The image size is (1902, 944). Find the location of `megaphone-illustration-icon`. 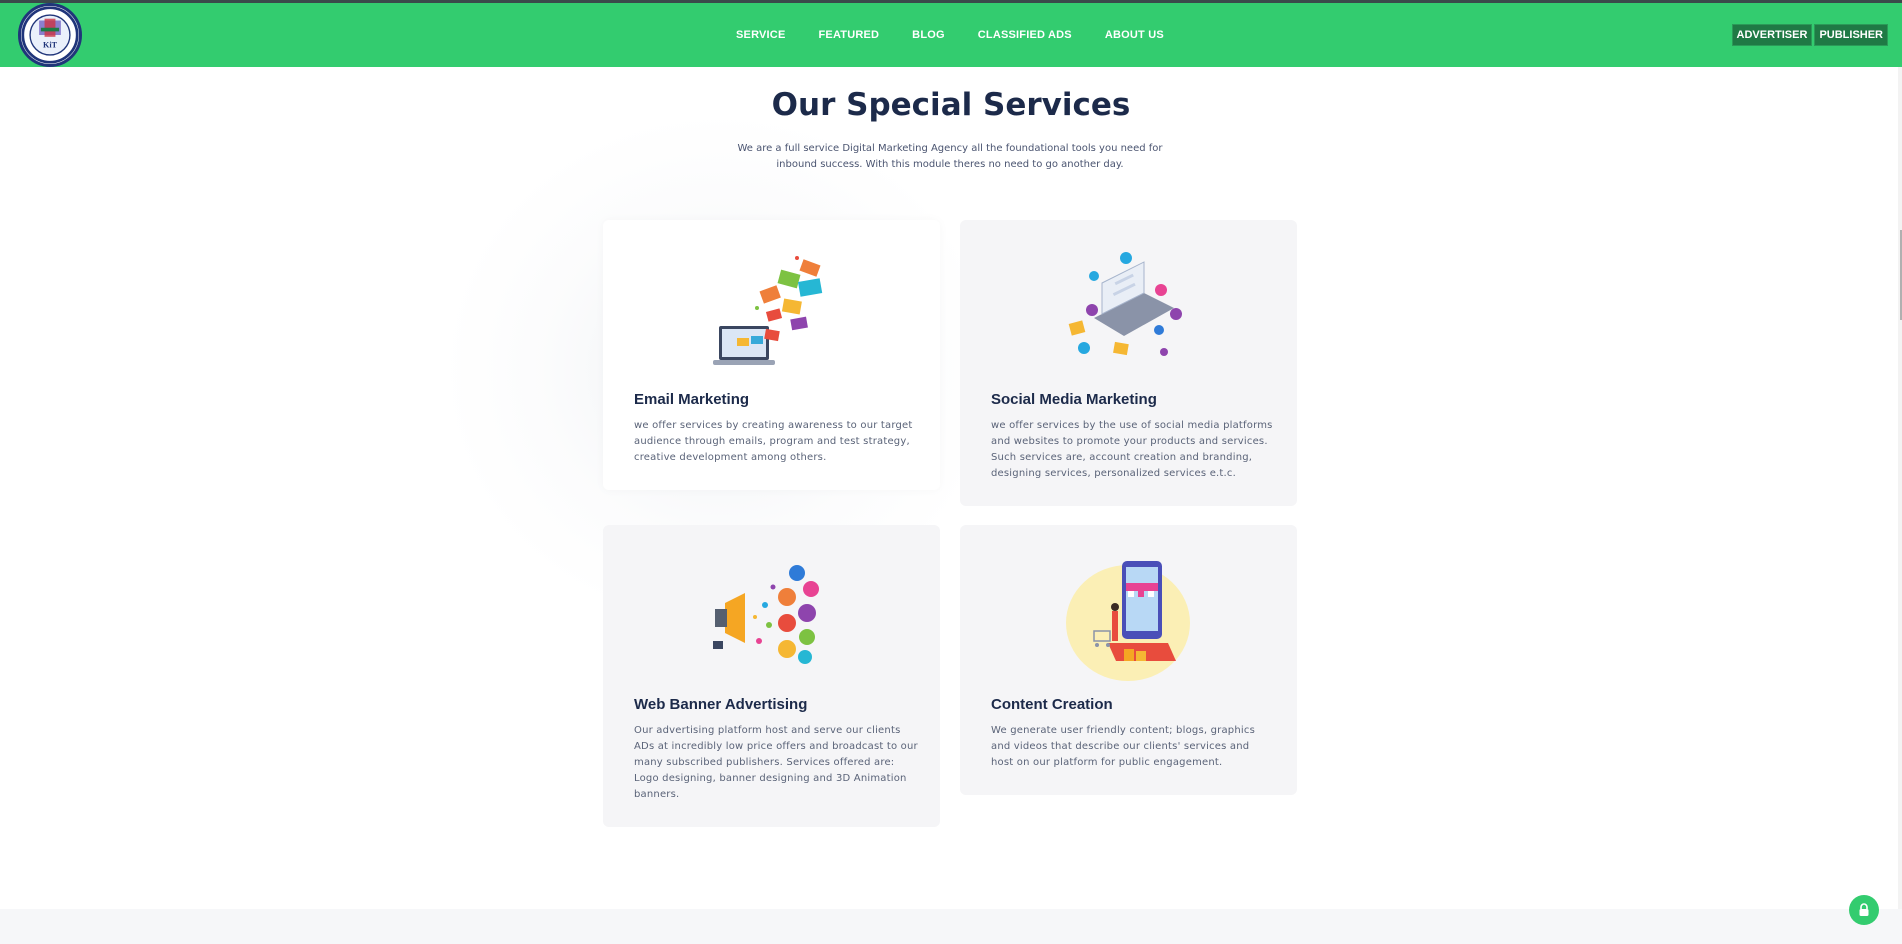

megaphone-illustration-icon is located at coordinates (765, 614).